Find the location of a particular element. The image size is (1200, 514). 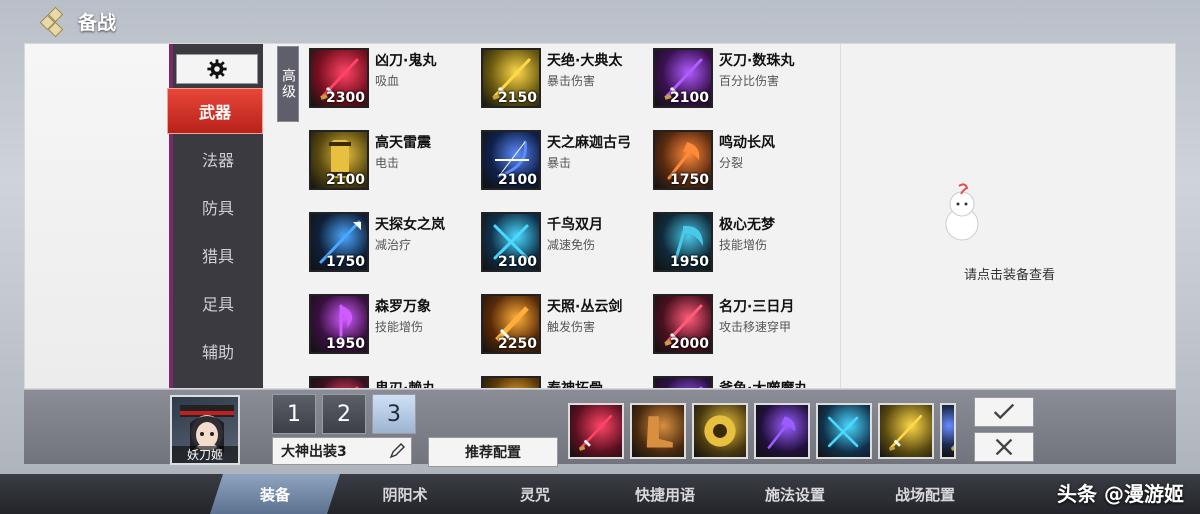

item-price: 1750 is located at coordinates (689, 180).